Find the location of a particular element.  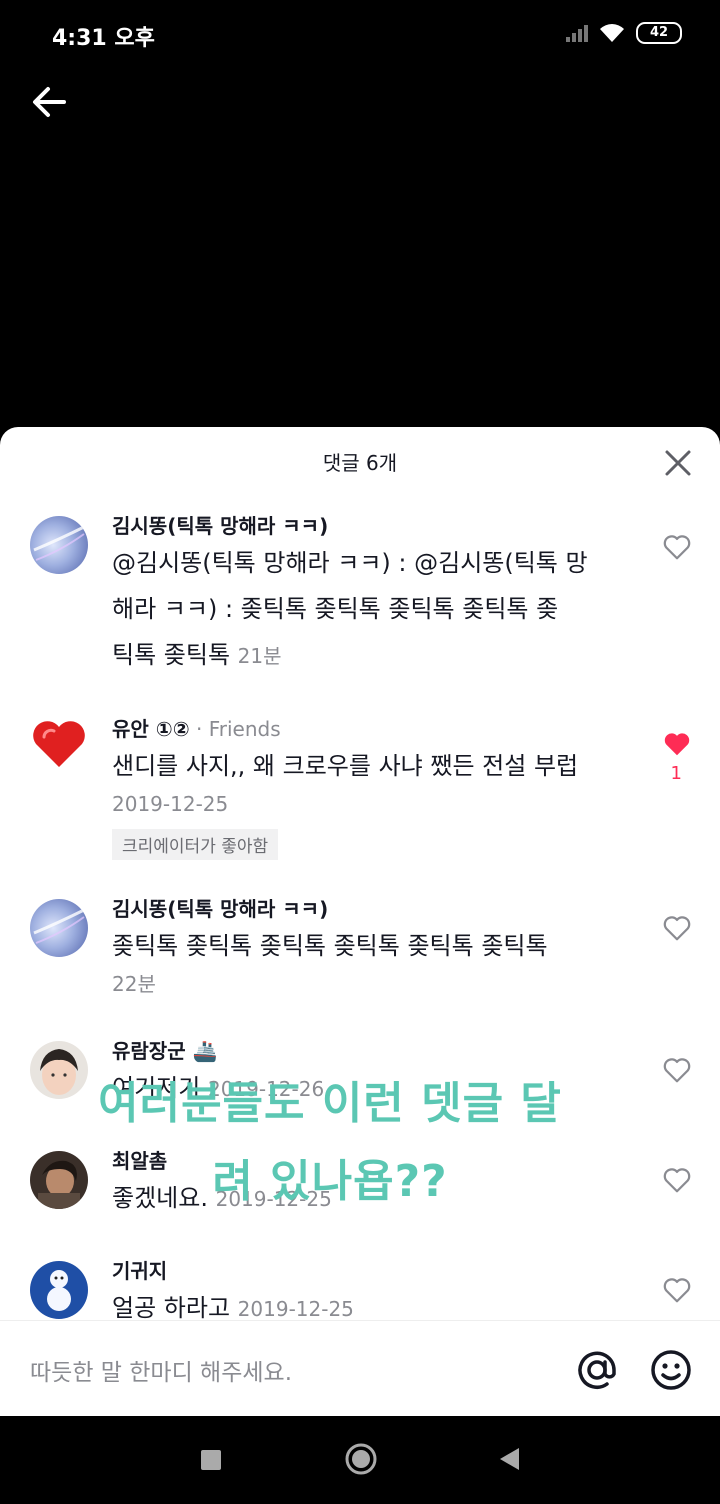

comment-text-segment: 틱톡 좆틱톡 is located at coordinates (171, 655).